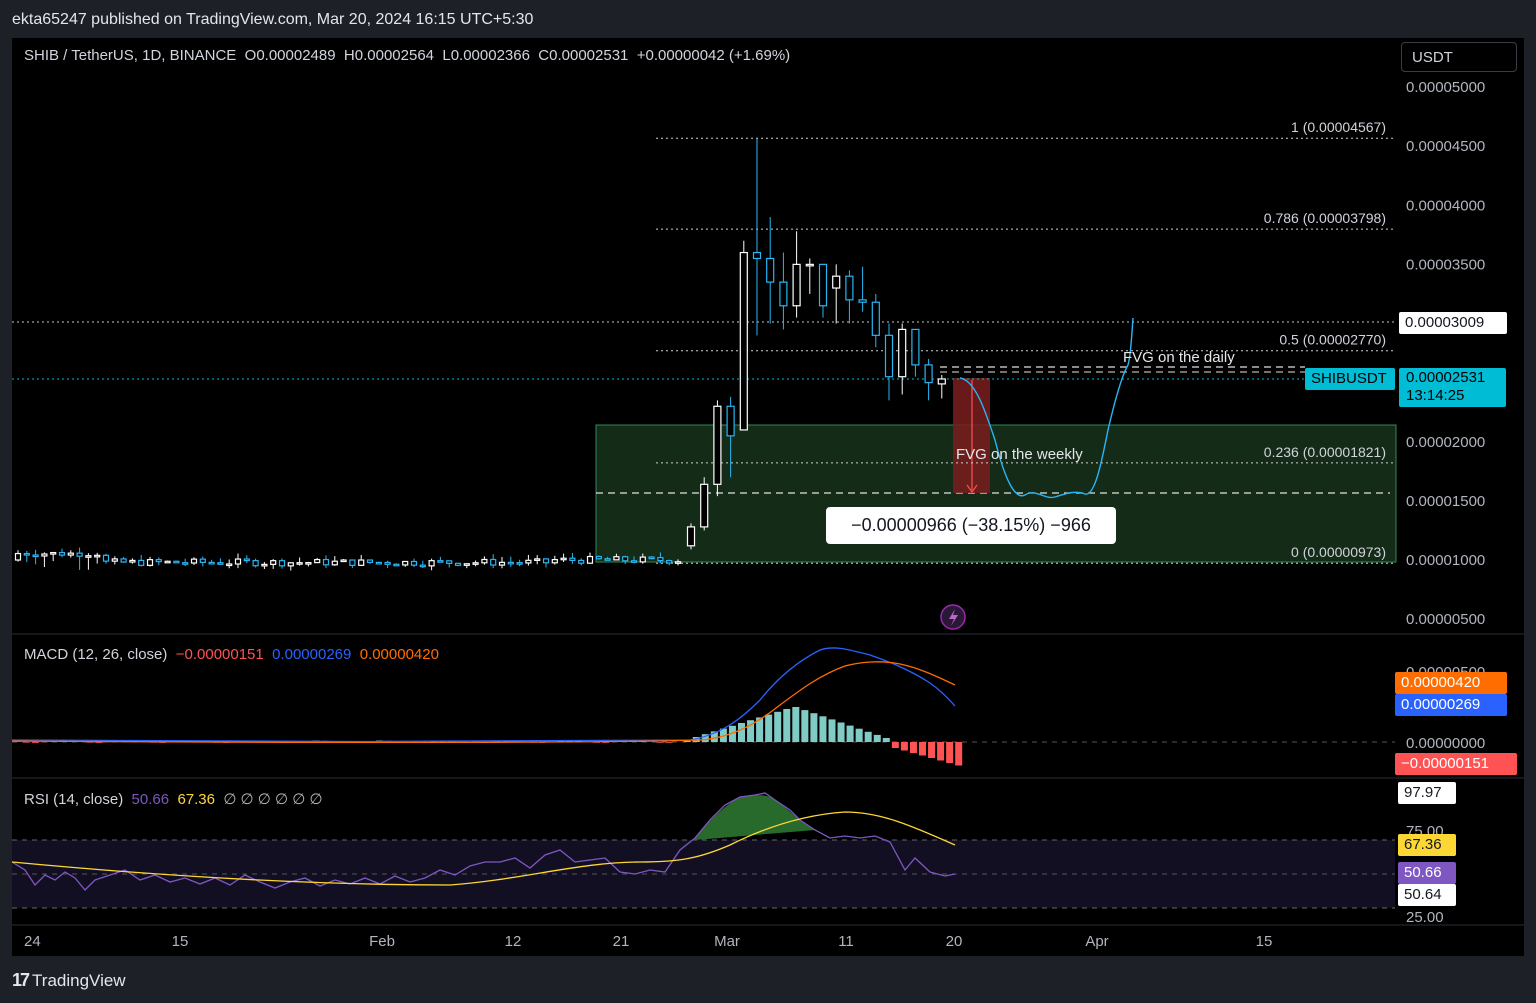 The image size is (1536, 1003). Describe the element at coordinates (1452, 387) in the screenshot. I see `last-price-badge: 0.00002531 13:14:25` at that location.